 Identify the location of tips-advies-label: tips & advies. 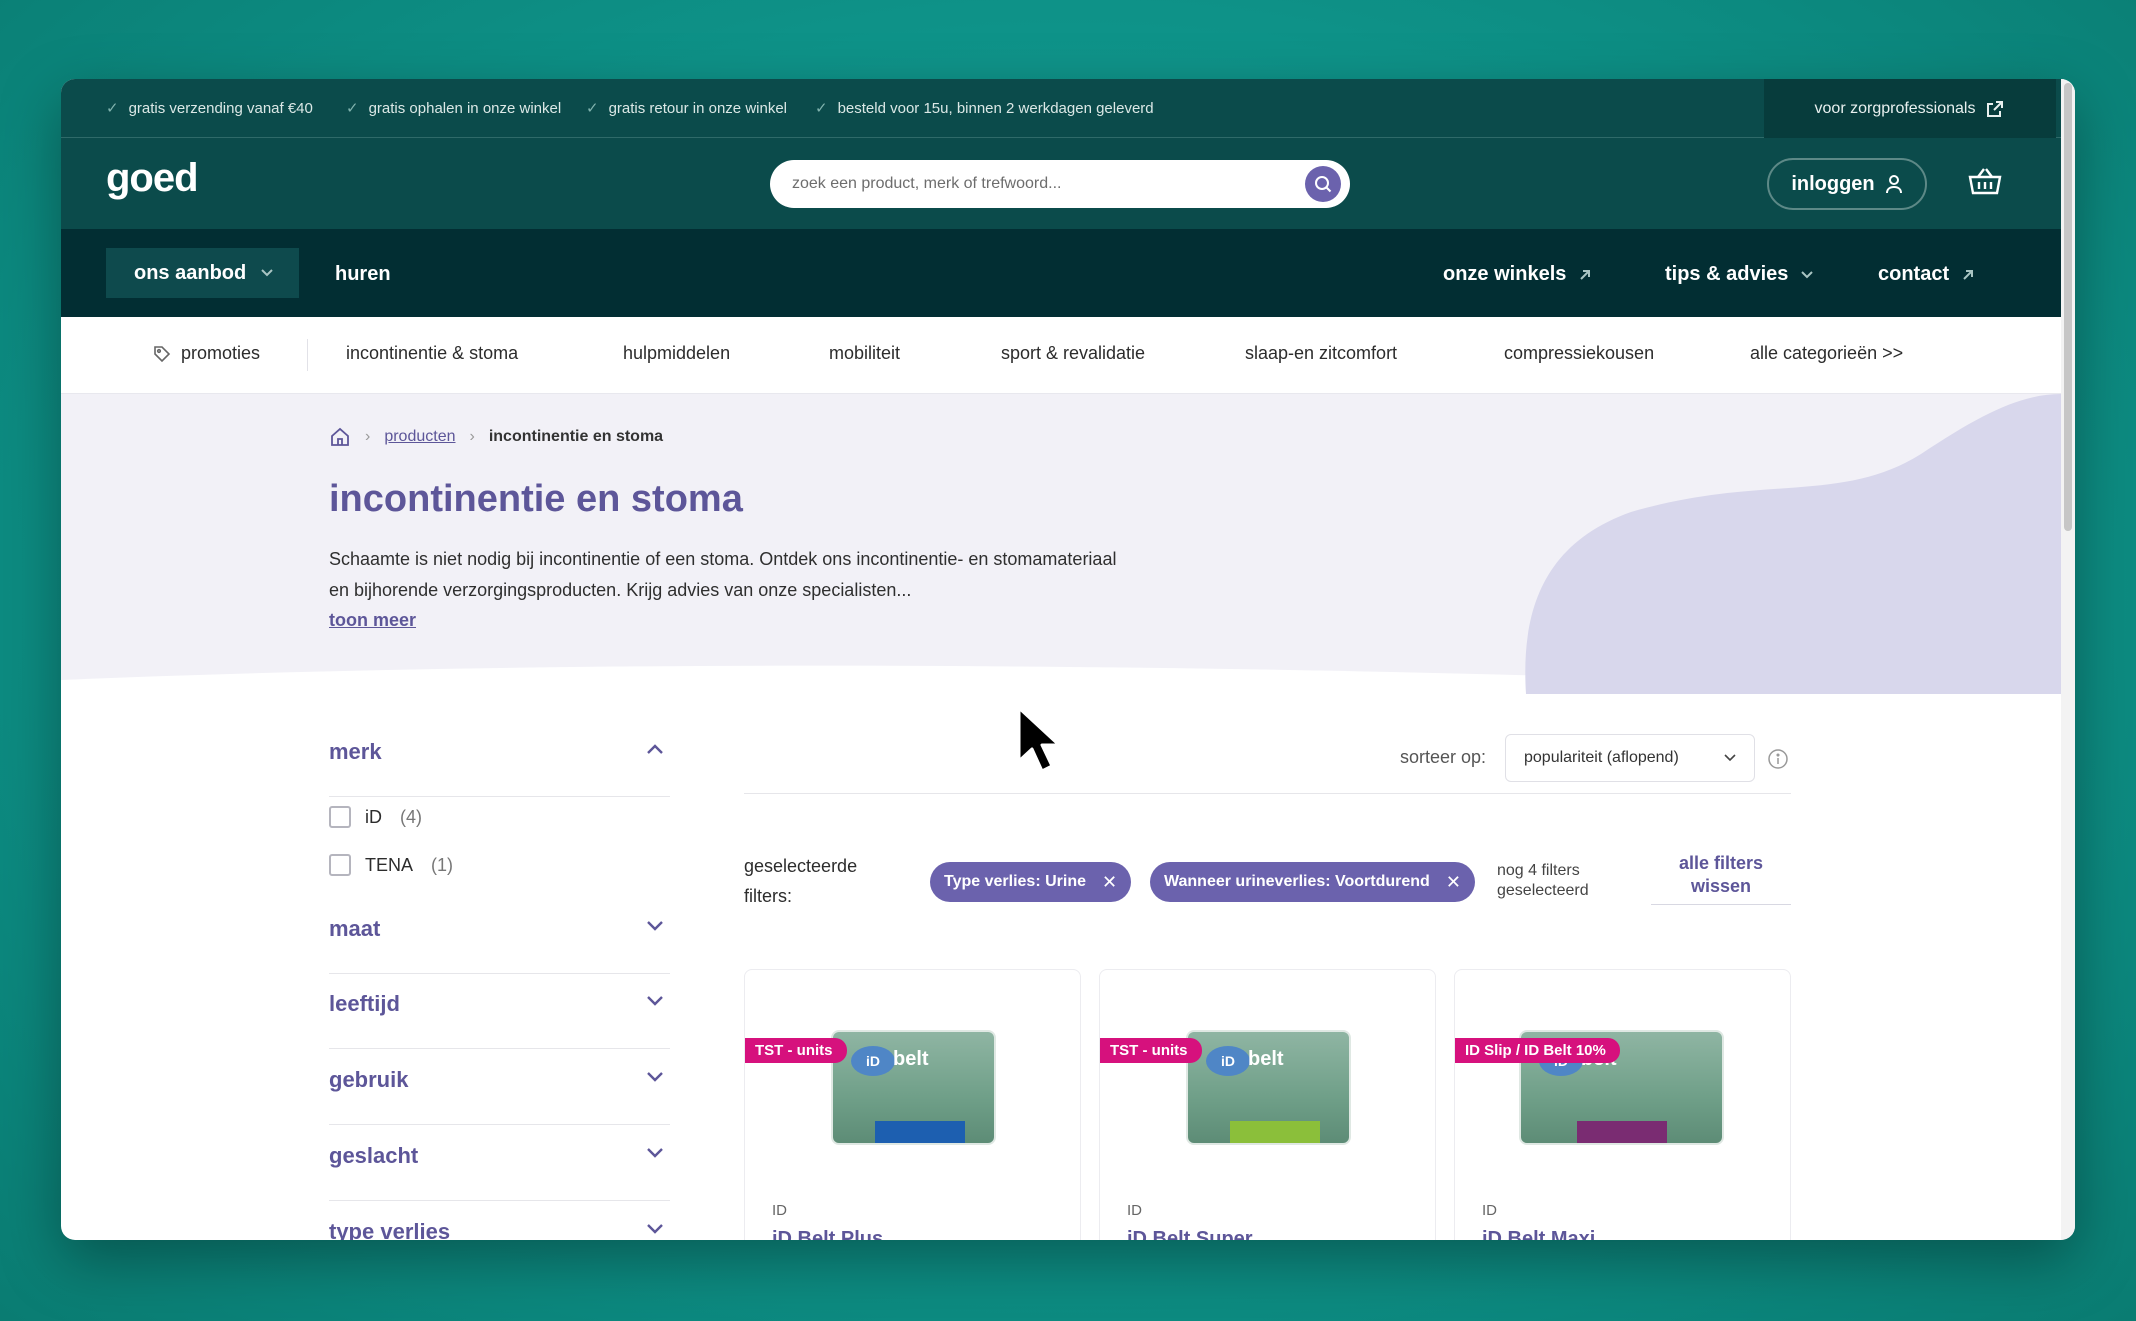
(1727, 274).